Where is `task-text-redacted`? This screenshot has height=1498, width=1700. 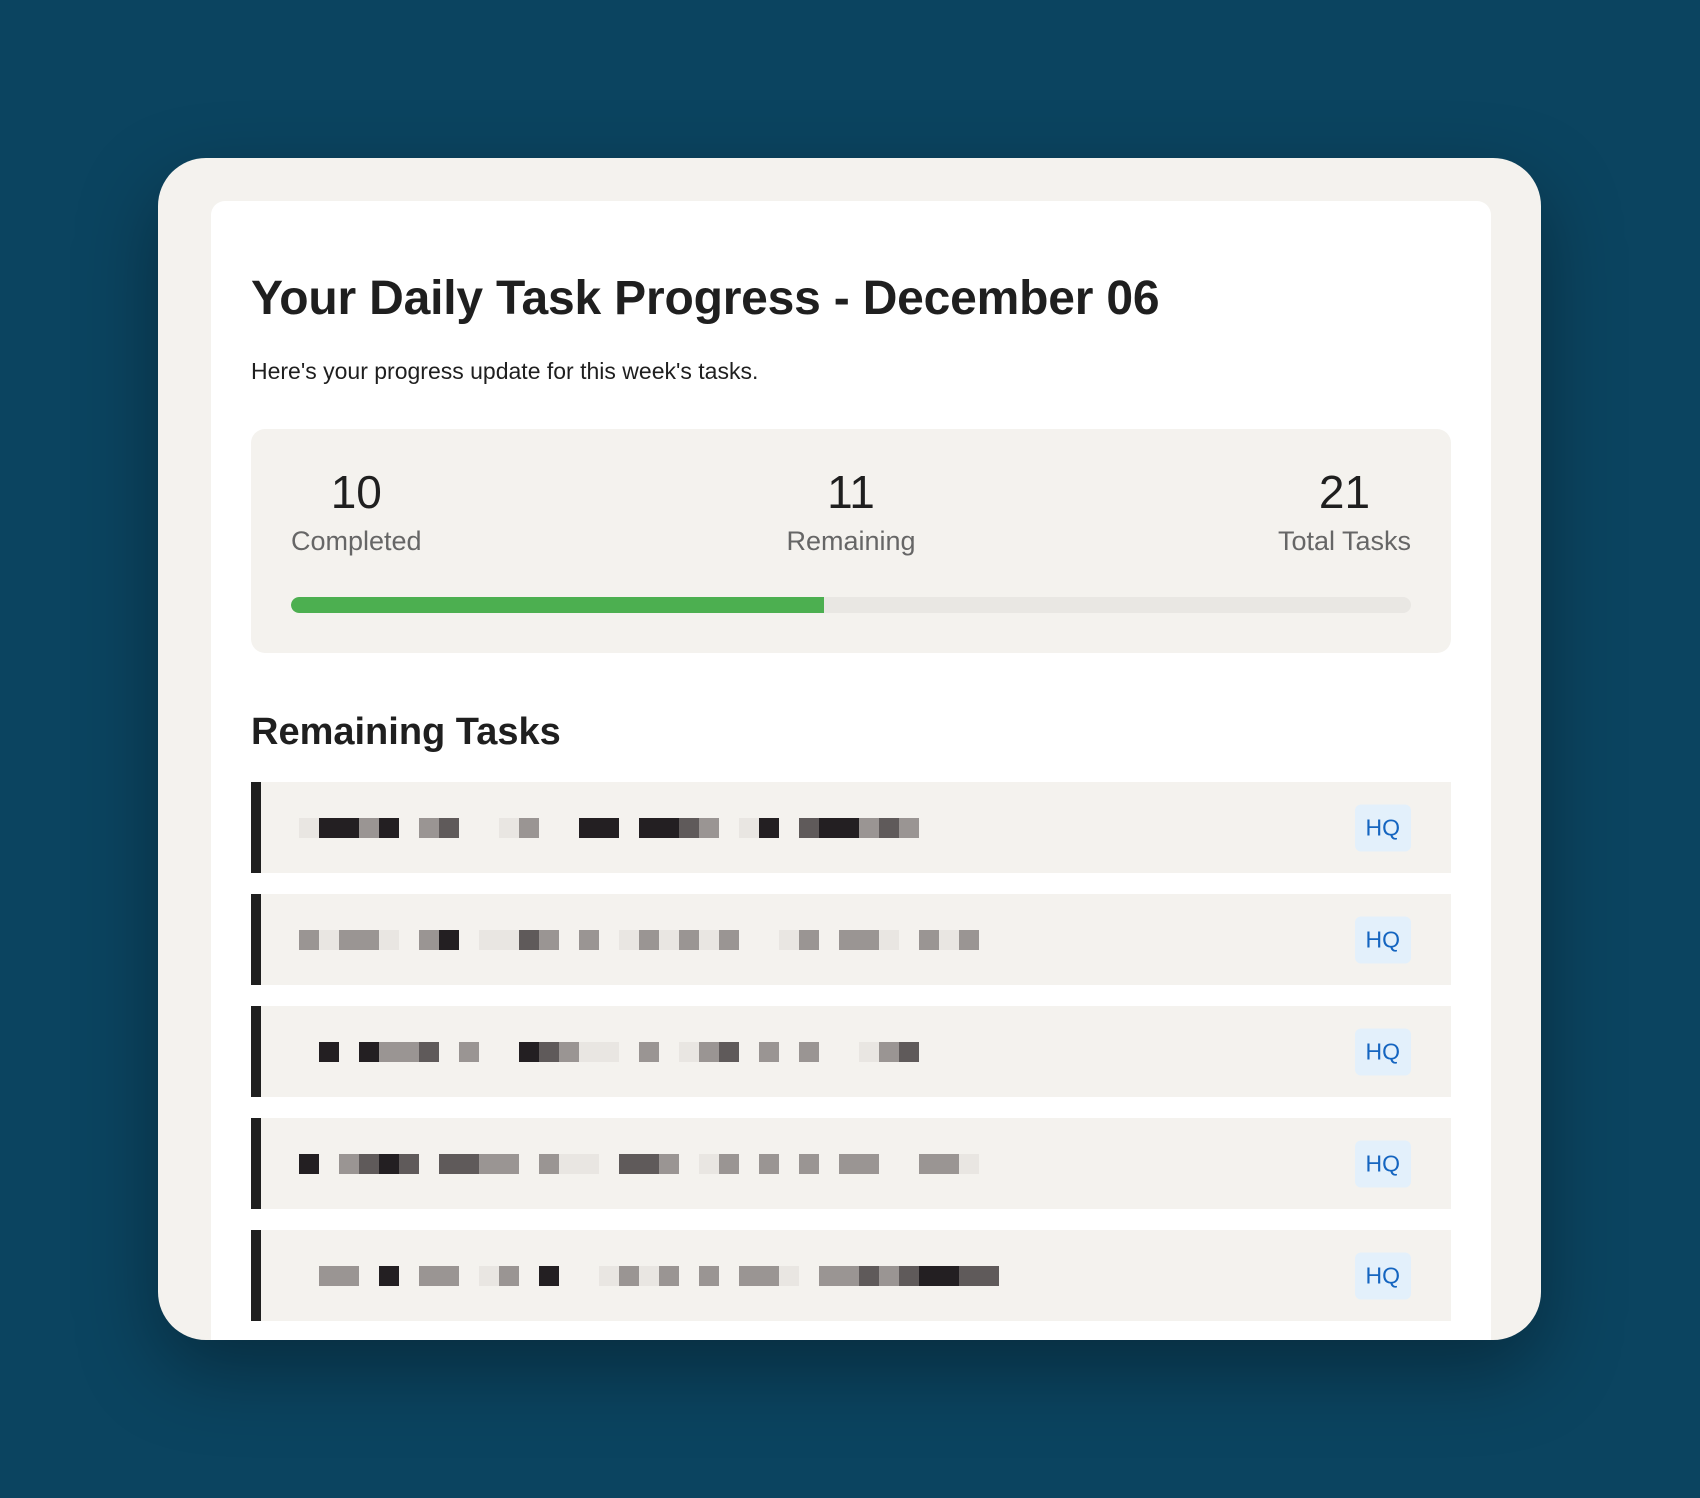 task-text-redacted is located at coordinates (609, 827).